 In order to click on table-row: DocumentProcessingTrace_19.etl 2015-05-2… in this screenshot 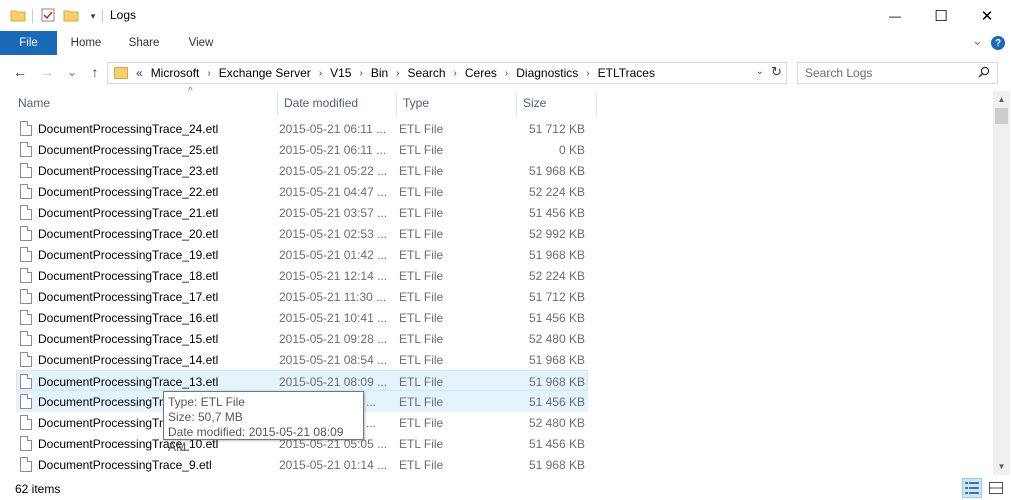, I will do `click(302, 254)`.